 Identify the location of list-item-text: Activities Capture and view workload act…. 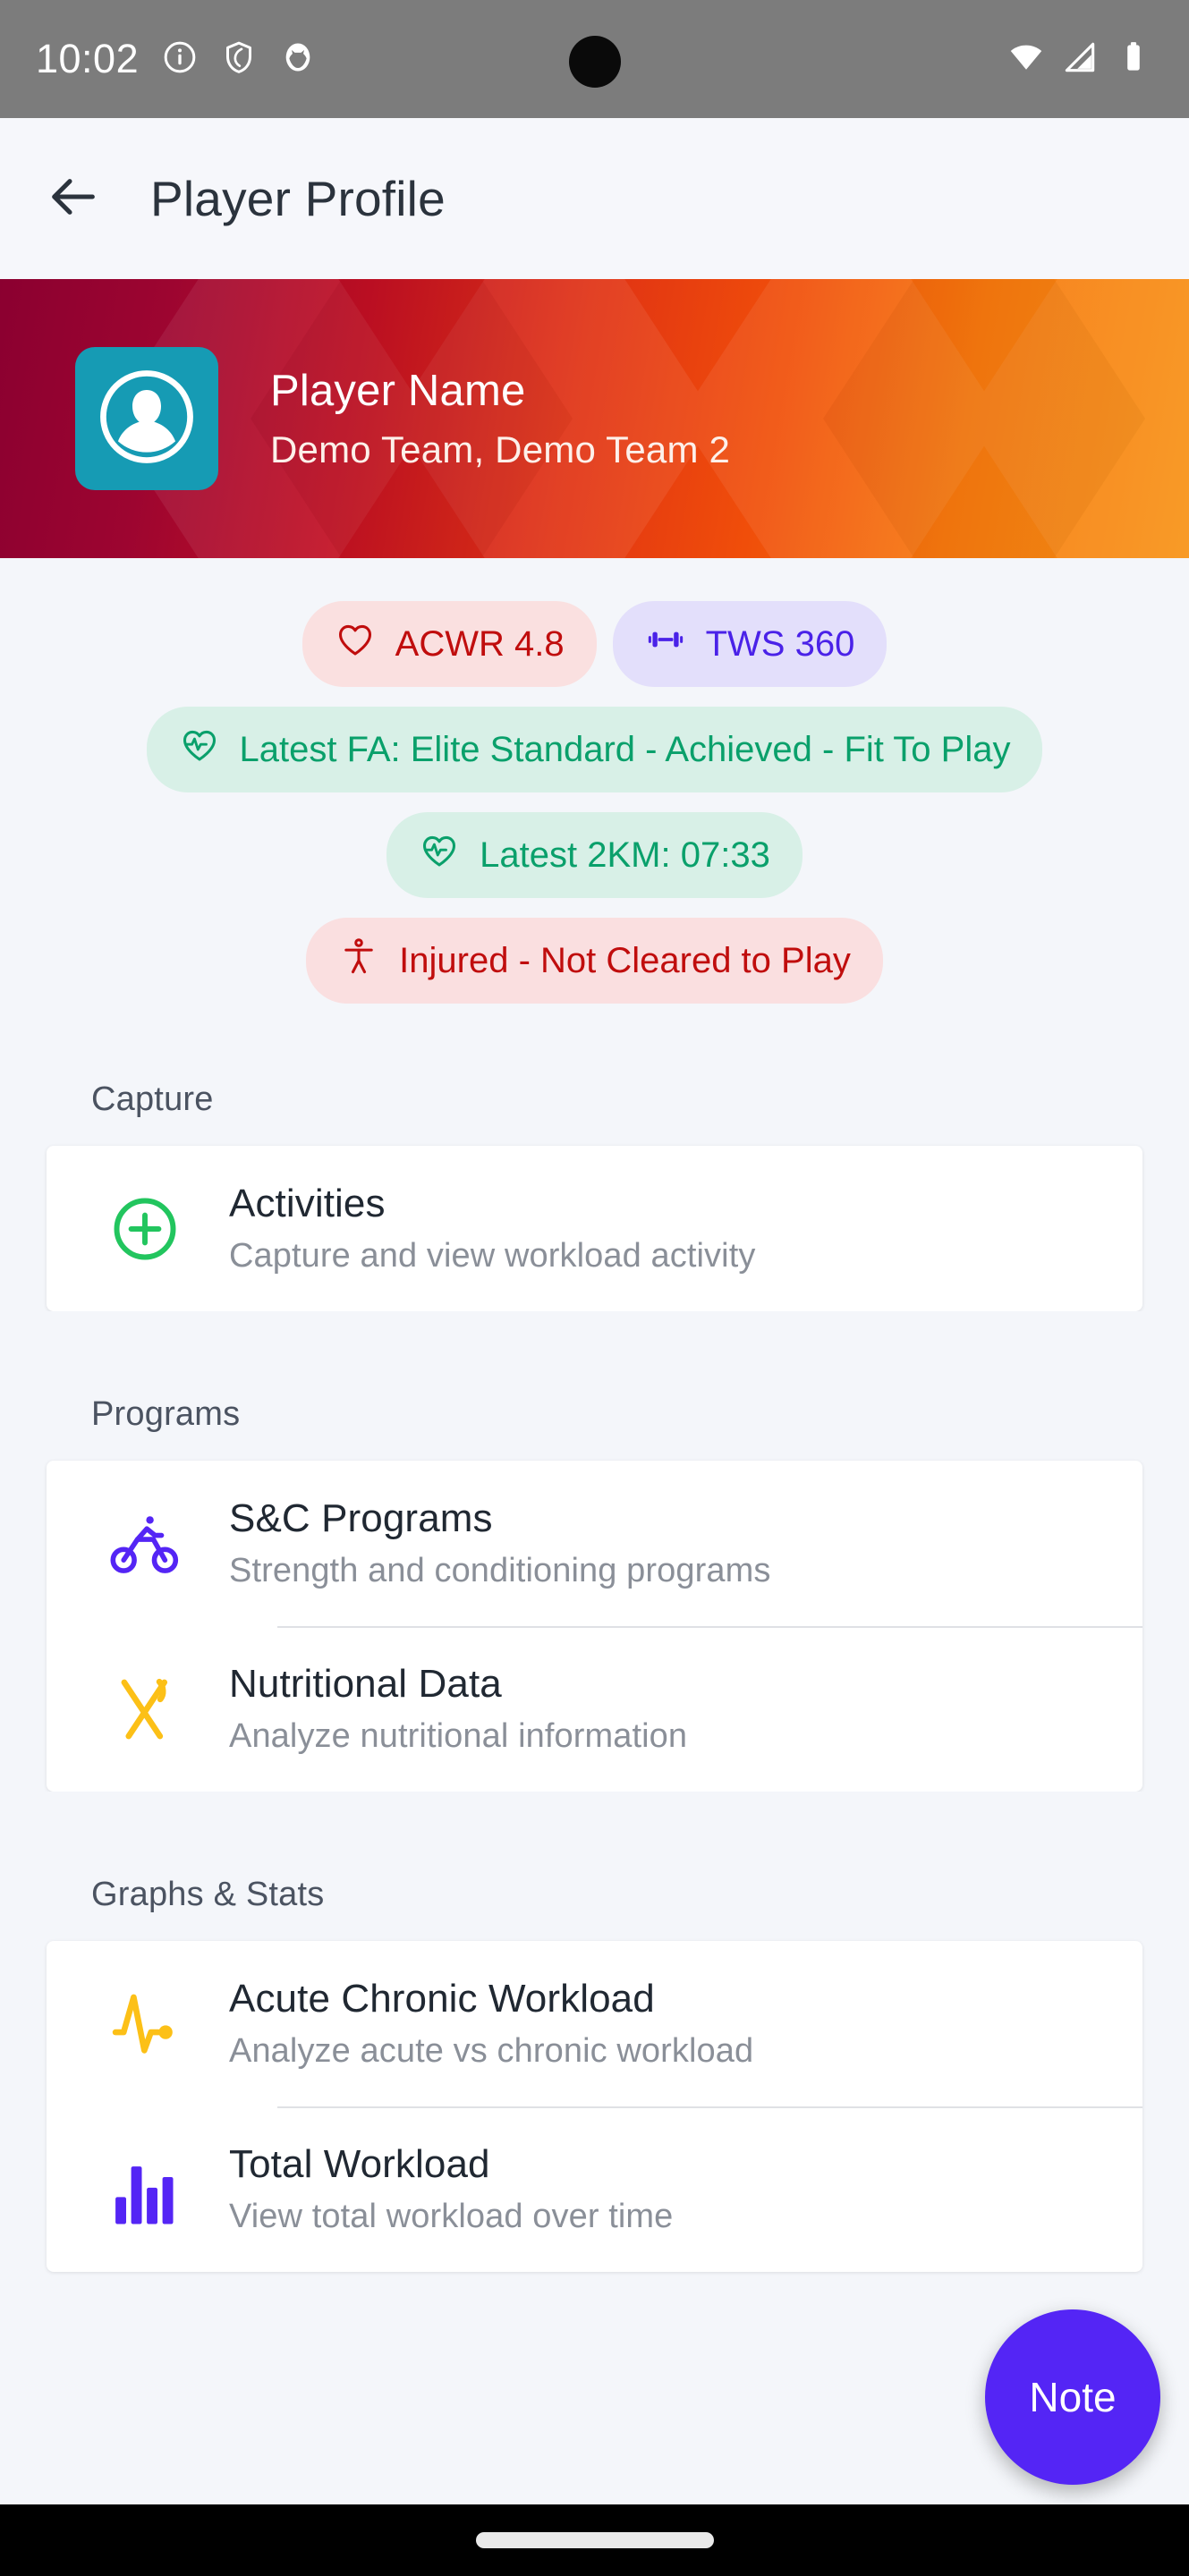
(492, 1228).